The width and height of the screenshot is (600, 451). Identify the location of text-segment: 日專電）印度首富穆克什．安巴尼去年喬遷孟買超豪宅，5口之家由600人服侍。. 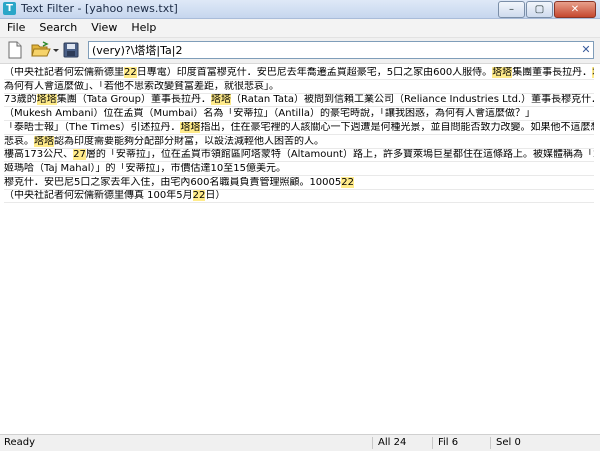
(314, 72).